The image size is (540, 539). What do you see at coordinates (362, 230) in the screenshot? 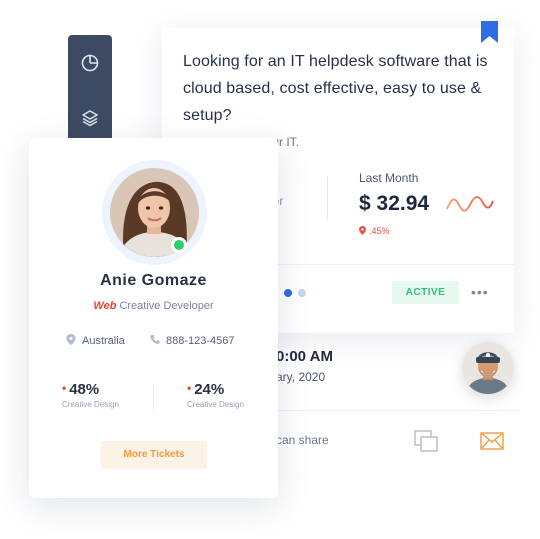
I see `location-pin-icon` at bounding box center [362, 230].